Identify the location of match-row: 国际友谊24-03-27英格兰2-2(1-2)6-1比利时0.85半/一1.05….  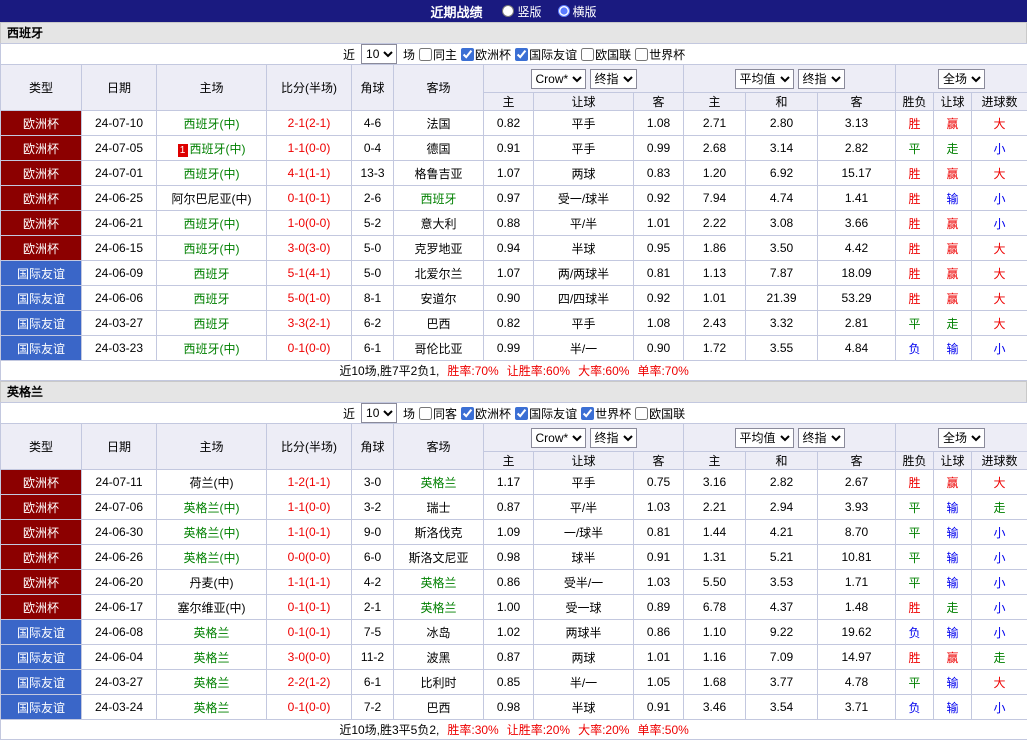
(514, 682).